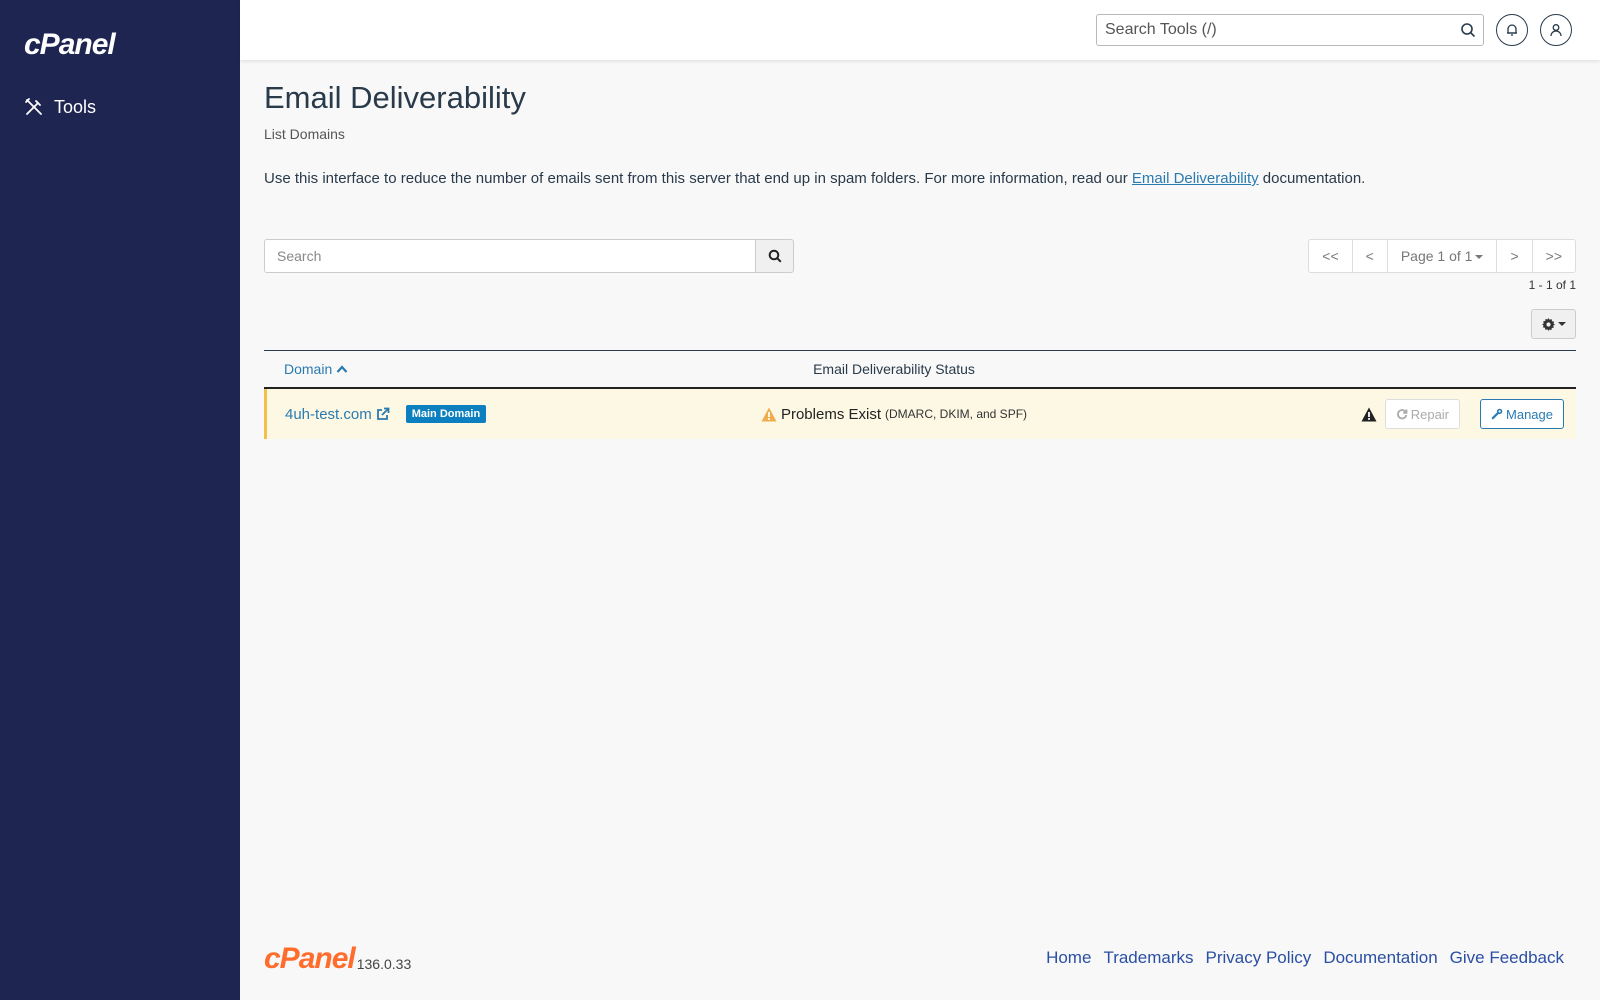 The height and width of the screenshot is (1000, 1600). Describe the element at coordinates (328, 414) in the screenshot. I see `domain-name: 4uh-test.com` at that location.